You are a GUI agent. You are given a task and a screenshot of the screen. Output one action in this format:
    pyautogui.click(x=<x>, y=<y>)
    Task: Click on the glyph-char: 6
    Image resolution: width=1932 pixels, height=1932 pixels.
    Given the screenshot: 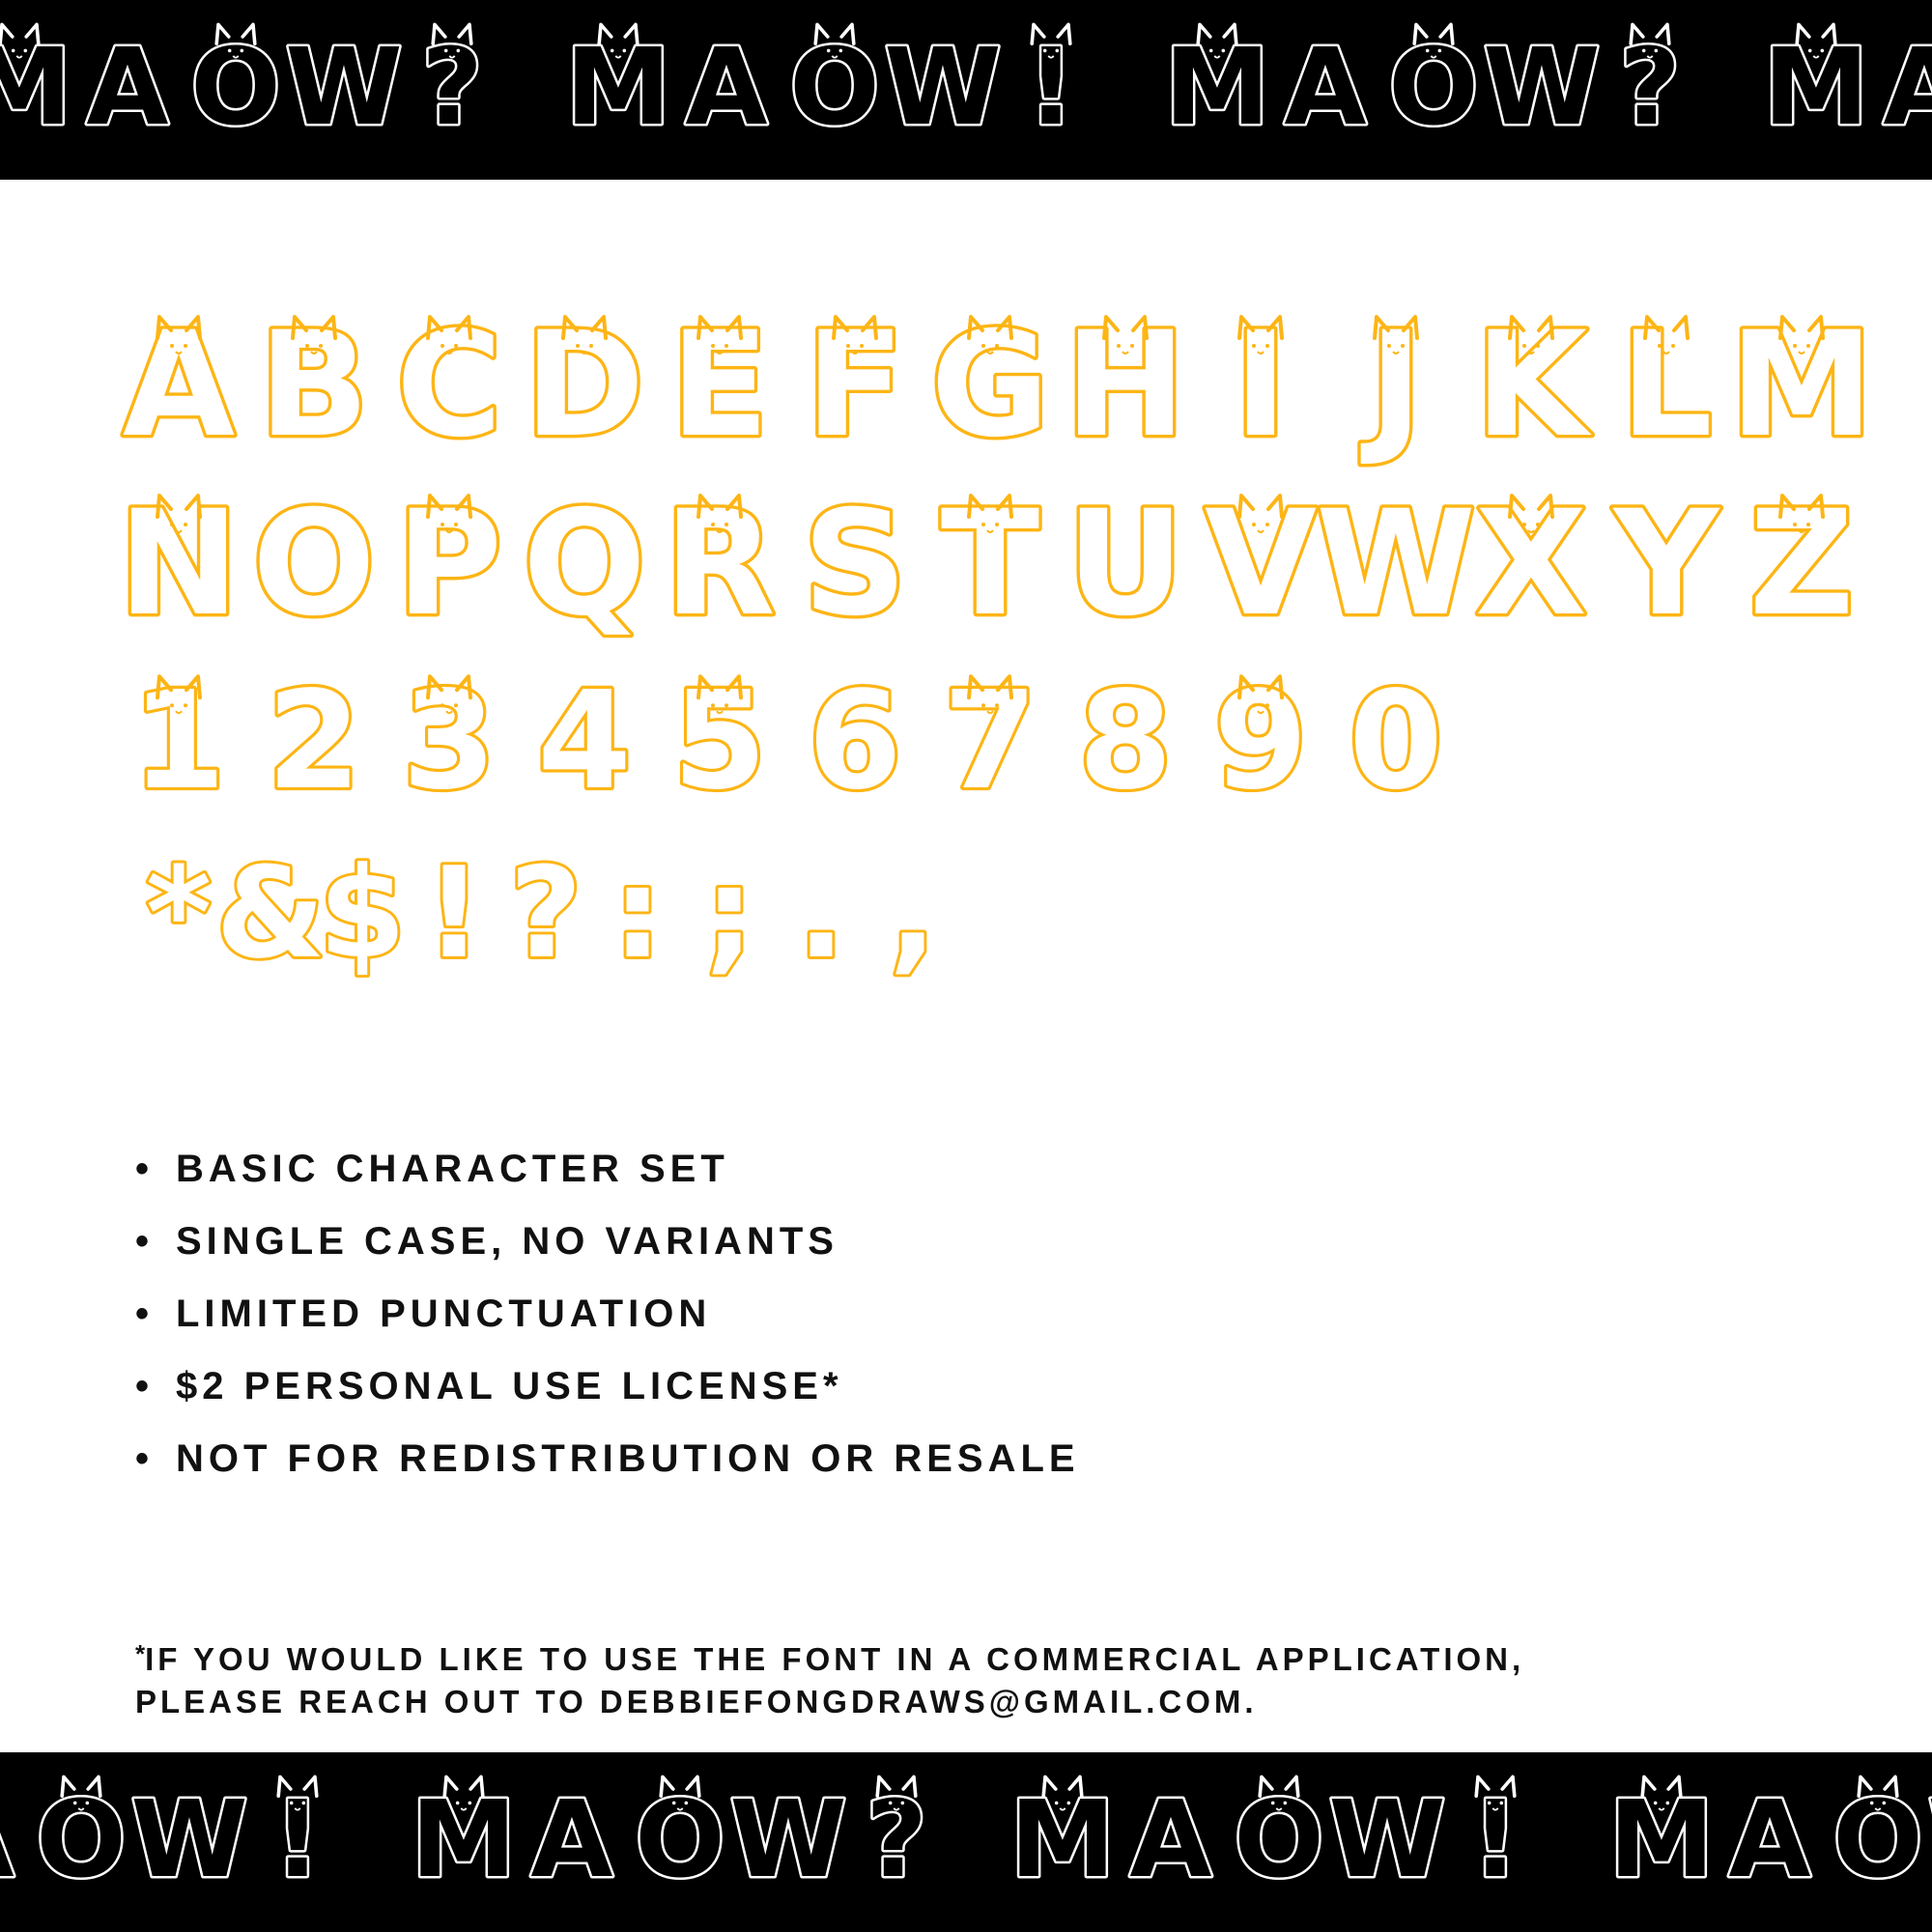 What is the action you would take?
    pyautogui.click(x=854, y=741)
    